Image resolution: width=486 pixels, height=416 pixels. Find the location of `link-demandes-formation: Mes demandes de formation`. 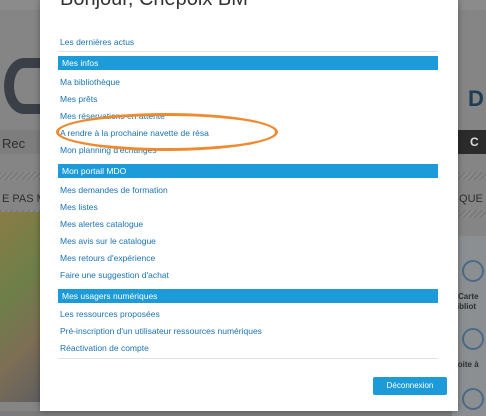

link-demandes-formation: Mes demandes de formation is located at coordinates (114, 190).